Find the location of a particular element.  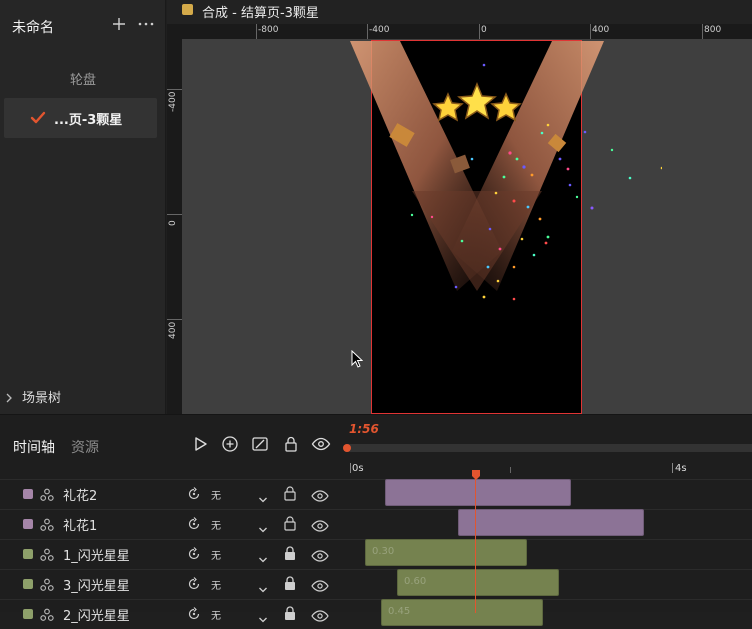

add-icon is located at coordinates (119, 24).